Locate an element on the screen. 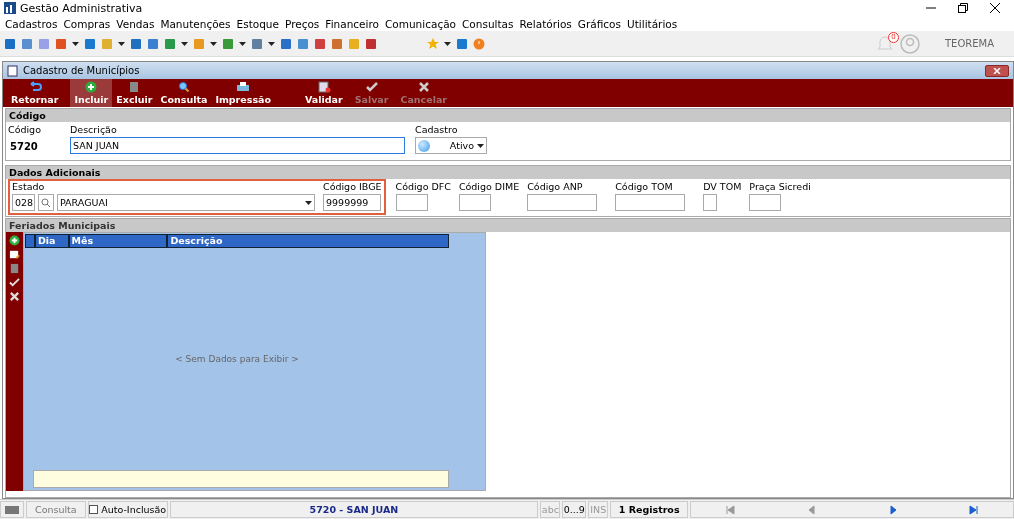 This screenshot has width=1014, height=519. form-title: Cadastro de Municípios is located at coordinates (82, 70).